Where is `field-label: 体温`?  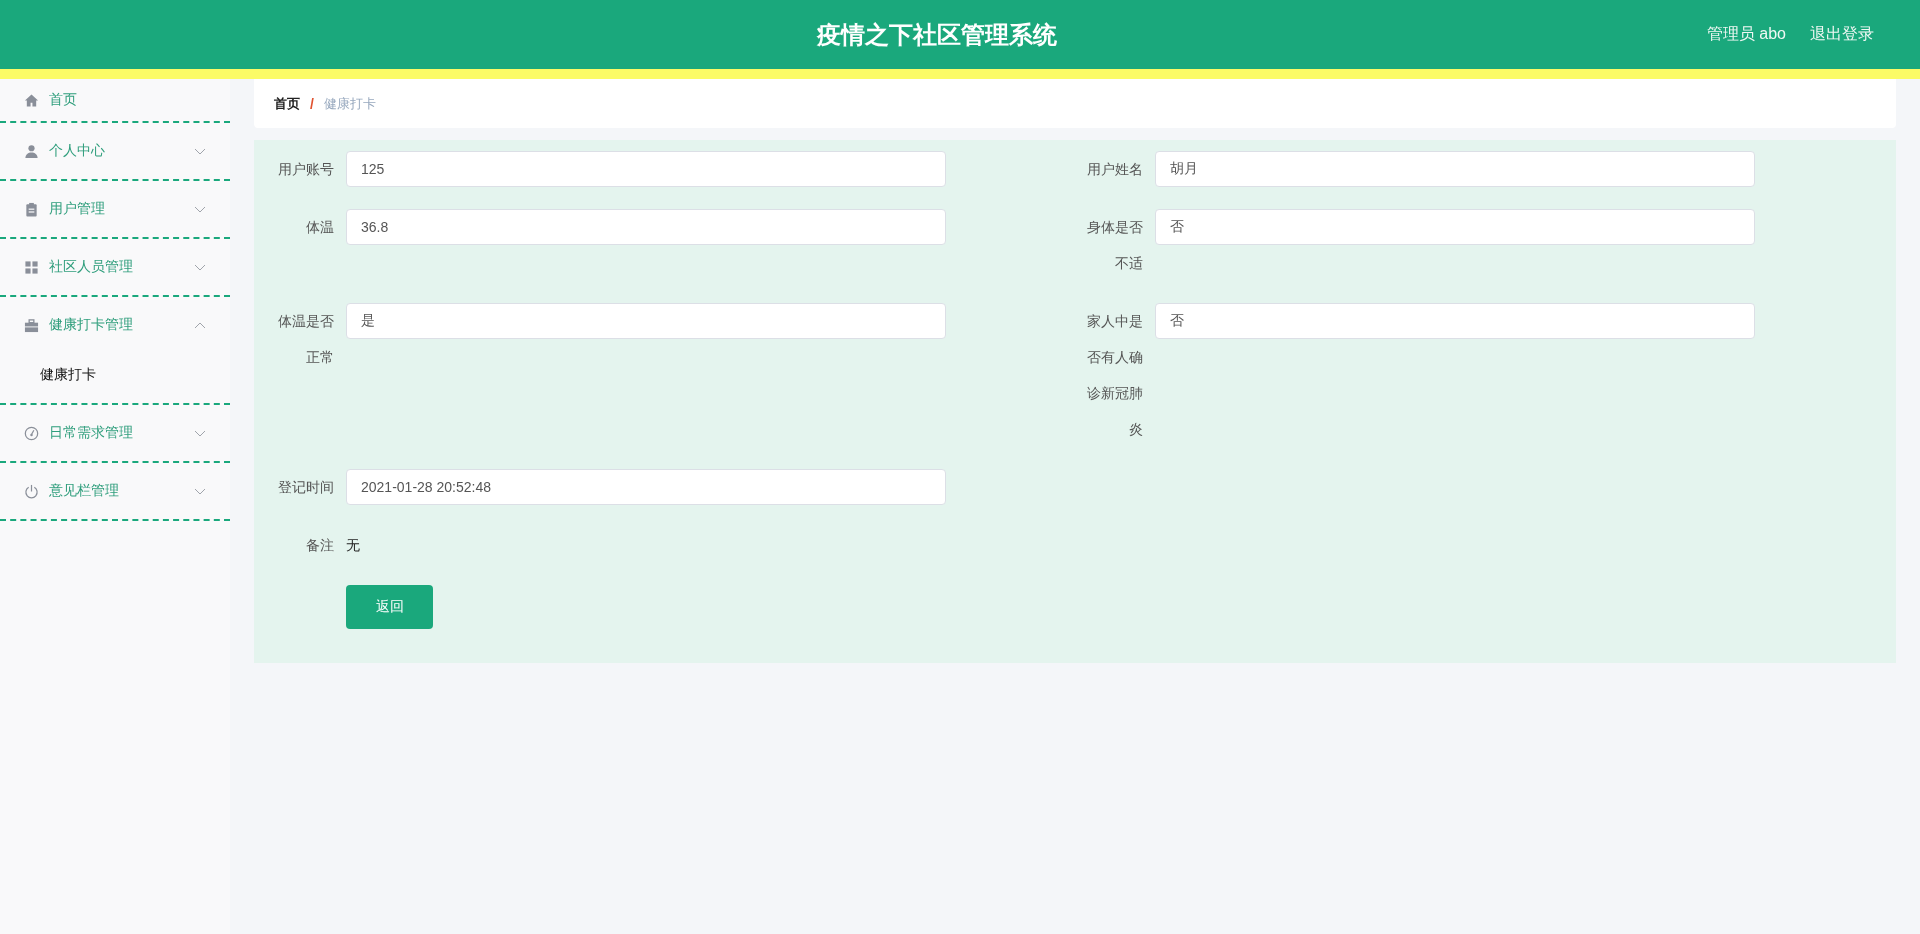 field-label: 体温 is located at coordinates (320, 227).